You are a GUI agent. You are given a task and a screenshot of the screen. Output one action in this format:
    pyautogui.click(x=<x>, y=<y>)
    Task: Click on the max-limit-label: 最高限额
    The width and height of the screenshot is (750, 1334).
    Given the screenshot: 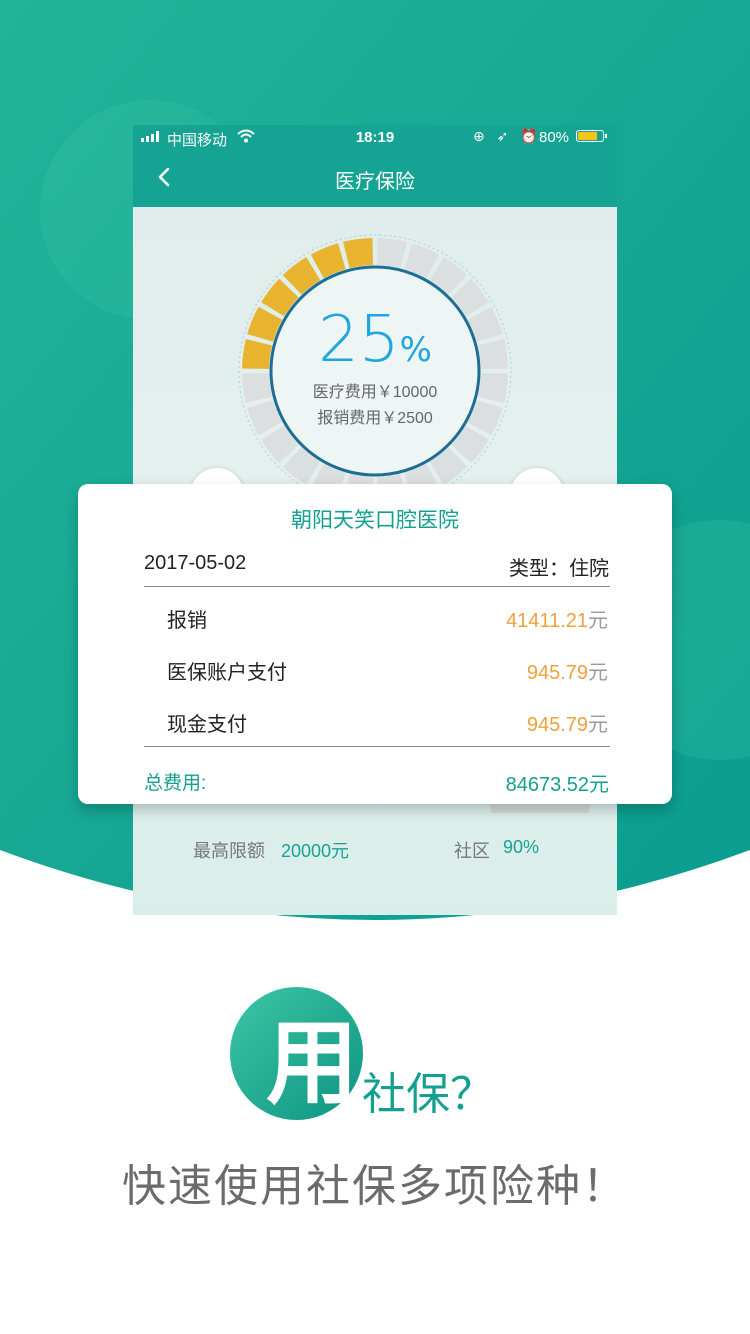 What is the action you would take?
    pyautogui.click(x=229, y=851)
    